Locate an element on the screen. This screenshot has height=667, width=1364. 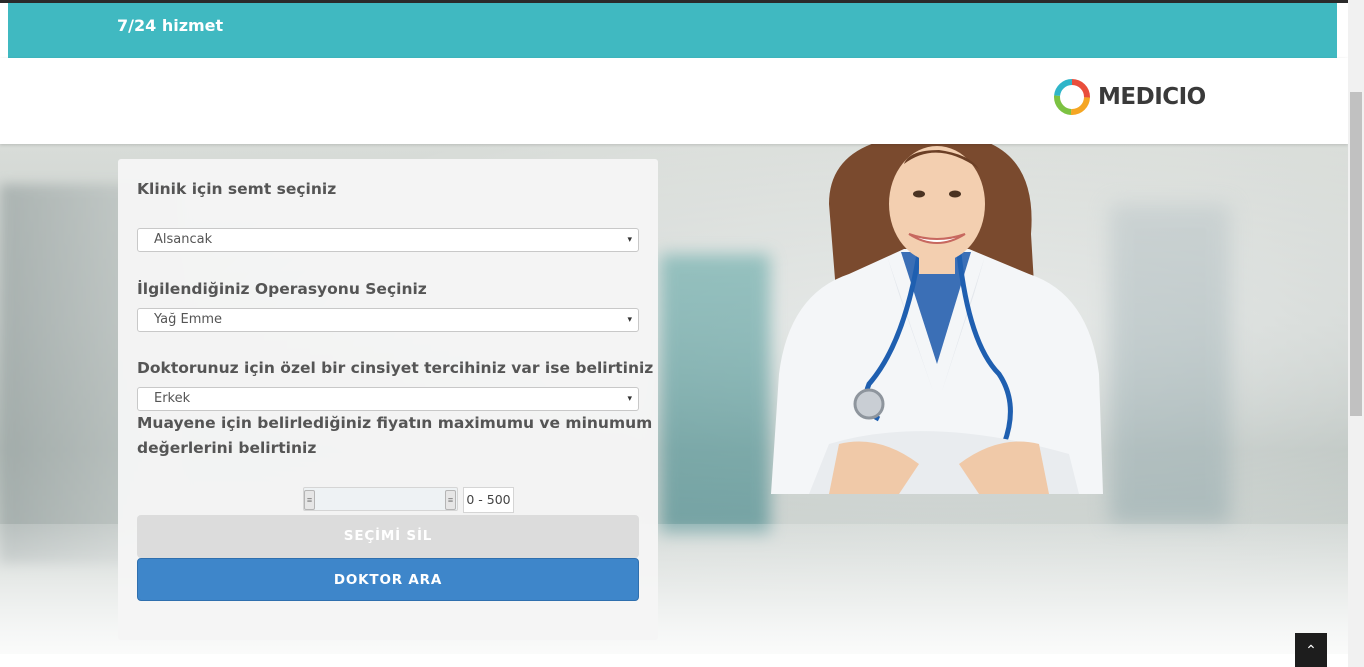
operation-select-value: Yağ Emme is located at coordinates (188, 319).